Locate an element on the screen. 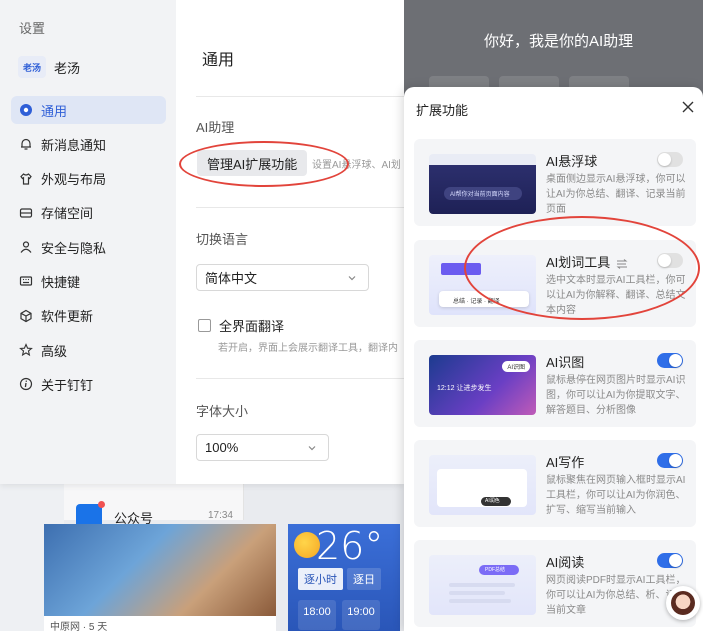 Image resolution: width=703 pixels, height=631 pixels. thumbnail-pill: PDF总结 is located at coordinates (499, 570).